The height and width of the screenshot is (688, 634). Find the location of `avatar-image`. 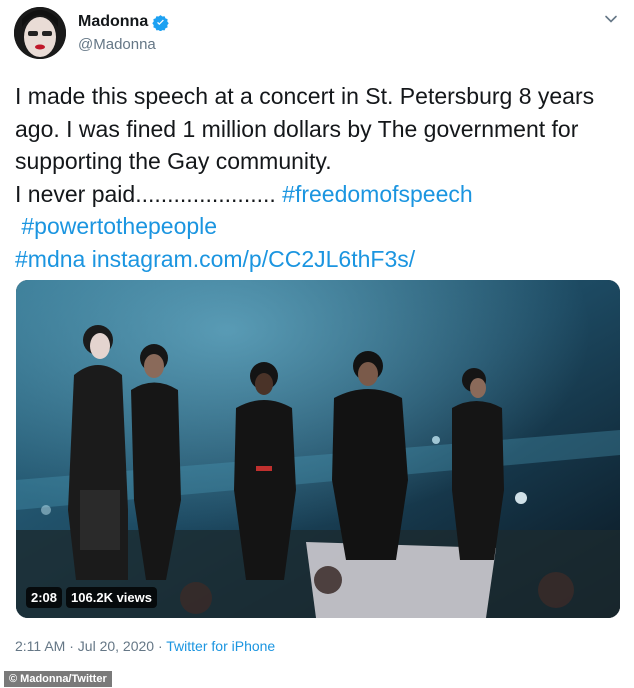

avatar-image is located at coordinates (40, 33).